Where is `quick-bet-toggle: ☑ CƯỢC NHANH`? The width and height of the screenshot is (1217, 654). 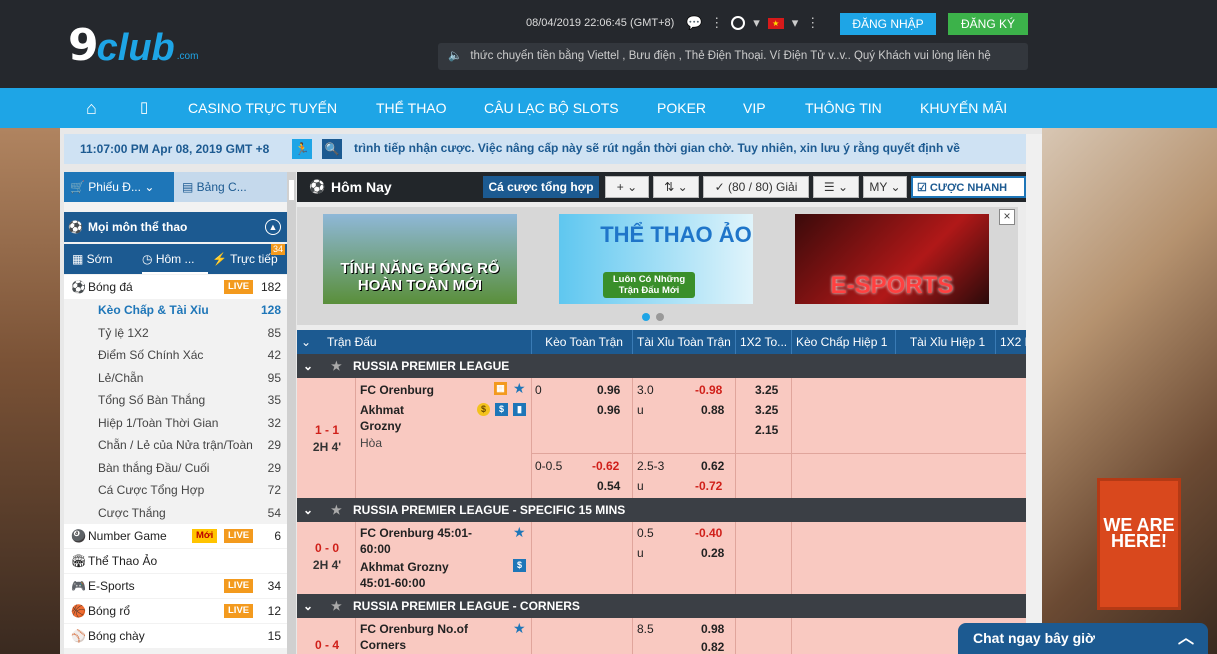
quick-bet-toggle: ☑ CƯỢC NHANH is located at coordinates (968, 187).